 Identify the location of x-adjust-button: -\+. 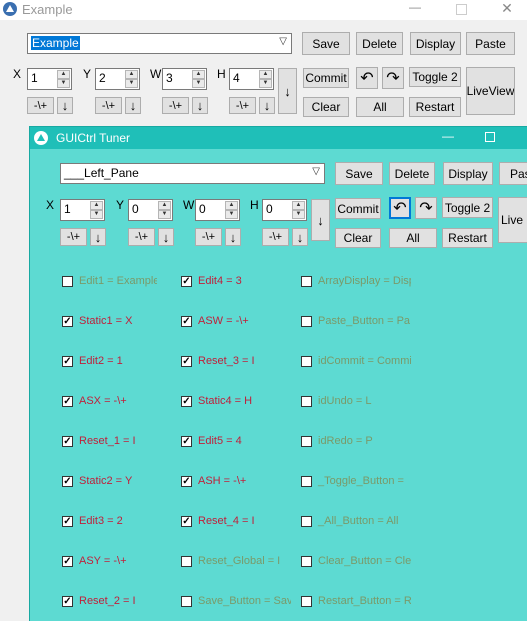
(40, 105).